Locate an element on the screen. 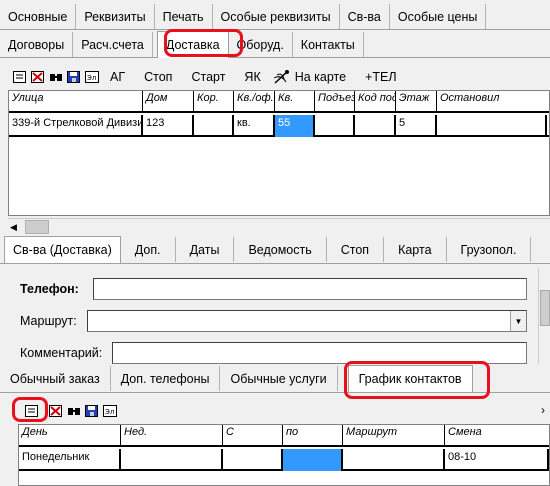 This screenshot has height=486, width=550. col-ulitsa: Улица is located at coordinates (76, 102).